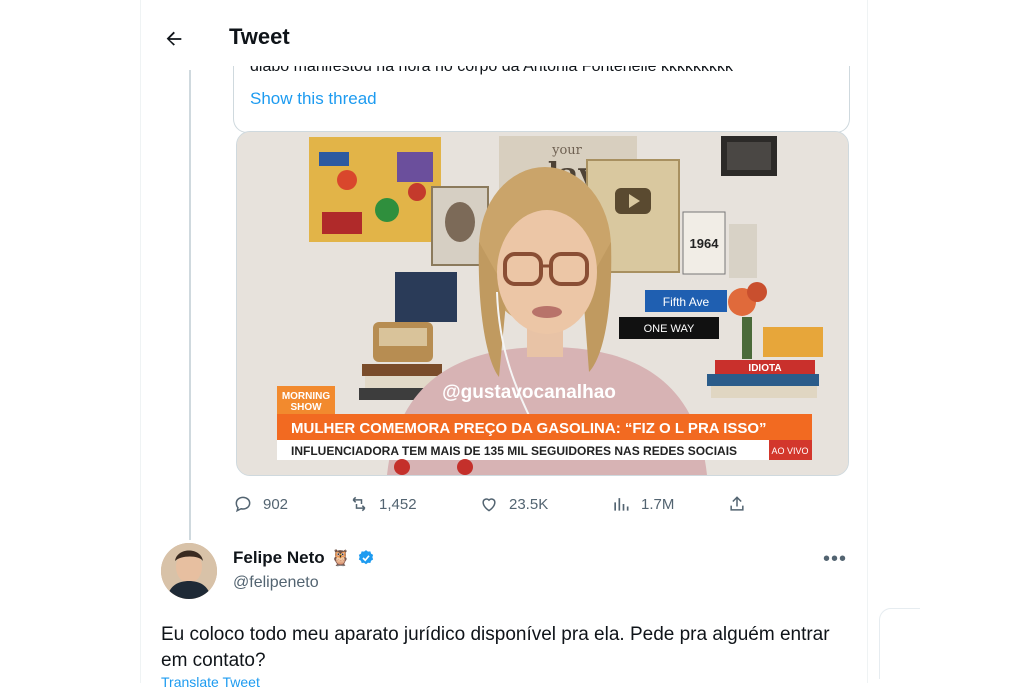 Image resolution: width=1024 pixels, height=690 pixels. I want to click on translate-tweet-link: Translate Tweet, so click(210, 682).